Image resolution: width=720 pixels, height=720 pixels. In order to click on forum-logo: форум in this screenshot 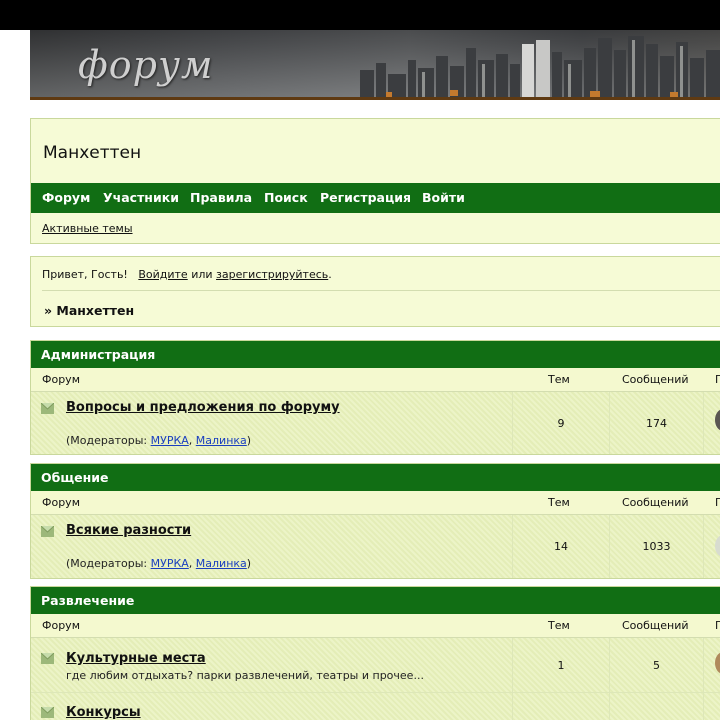, I will do `click(146, 65)`.